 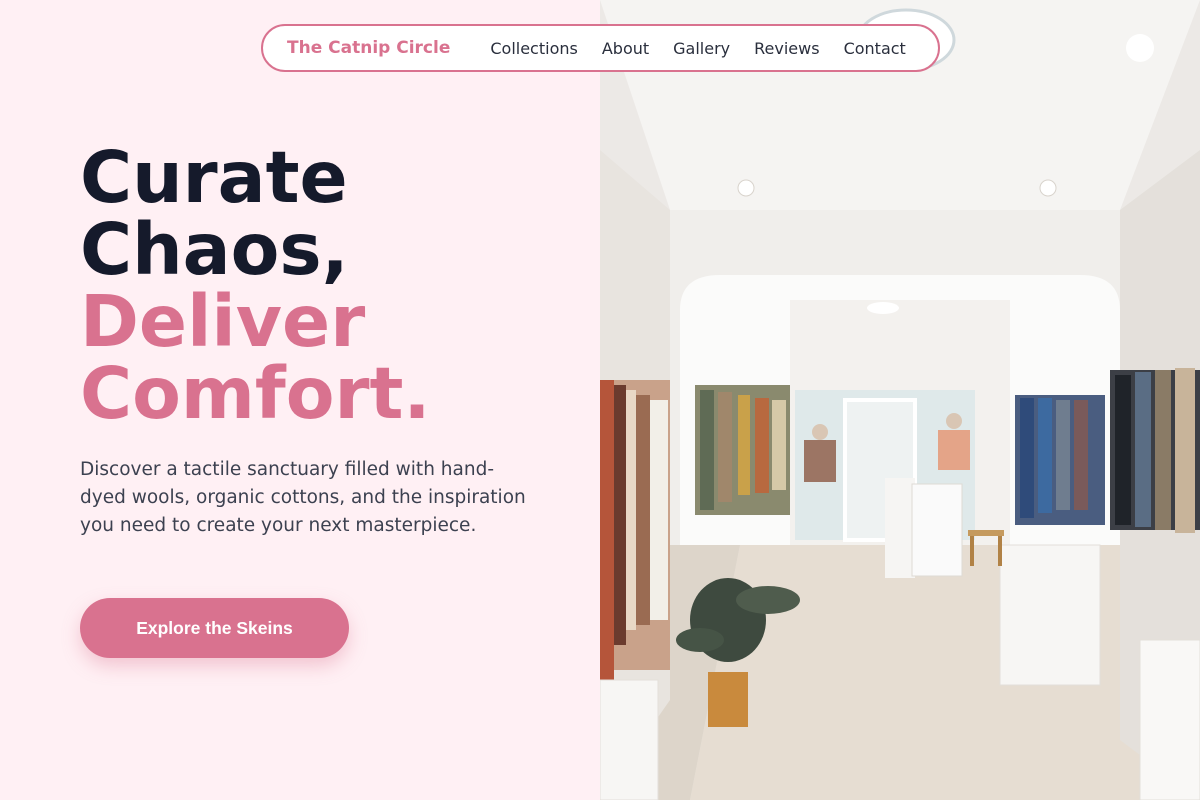 I want to click on headline-line-curate: Curate, so click(x=214, y=177).